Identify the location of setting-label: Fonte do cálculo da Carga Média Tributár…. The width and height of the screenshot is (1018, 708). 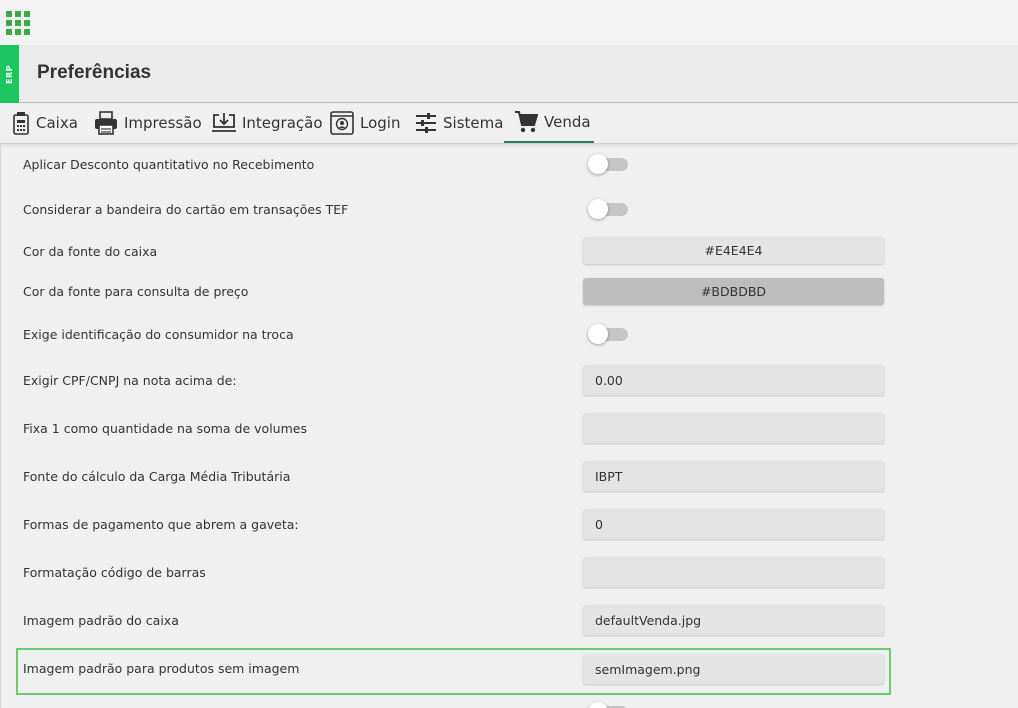
(157, 476).